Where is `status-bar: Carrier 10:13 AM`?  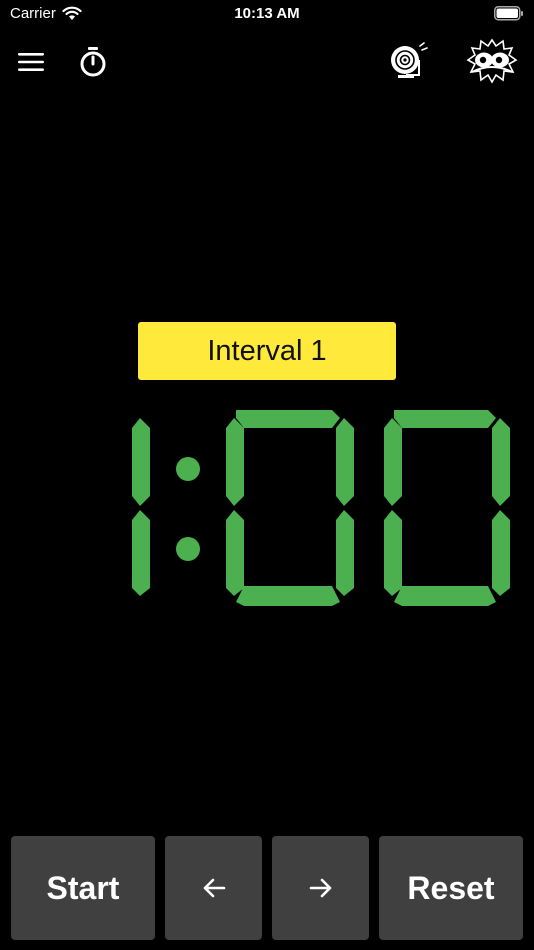
status-bar: Carrier 10:13 AM is located at coordinates (267, 15).